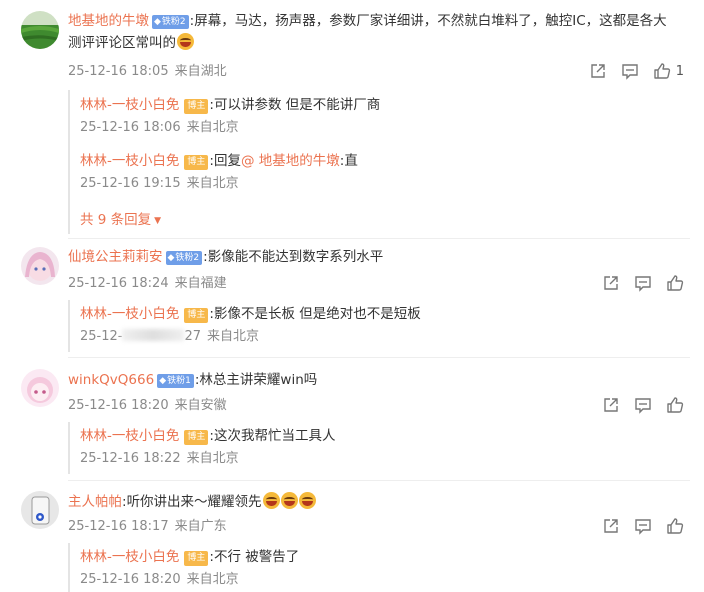 This screenshot has width=704, height=592. Describe the element at coordinates (101, 336) in the screenshot. I see `reply-time-start: 25-12-` at that location.